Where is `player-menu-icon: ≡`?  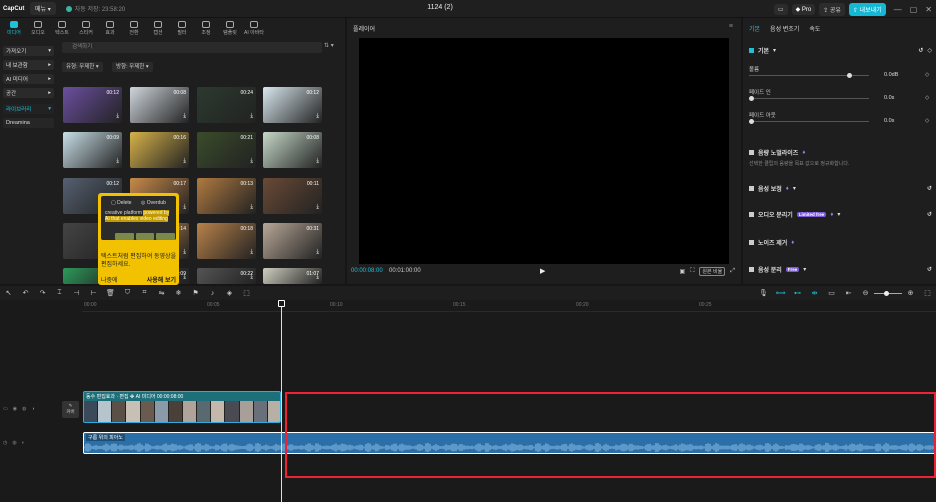 player-menu-icon: ≡ is located at coordinates (731, 26).